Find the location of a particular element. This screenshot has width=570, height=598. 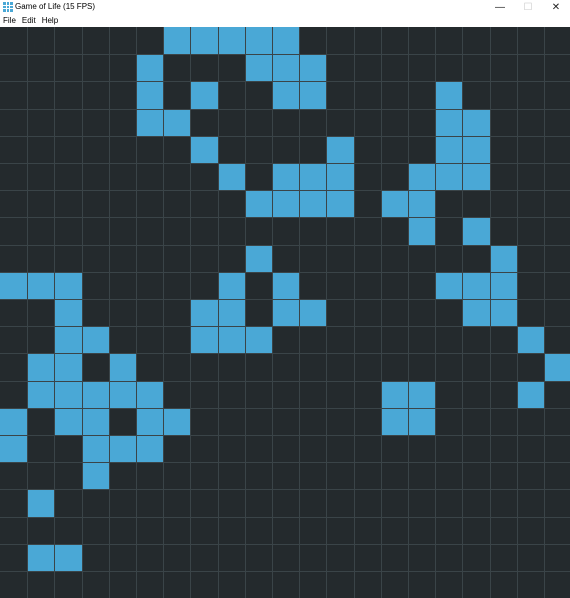

menu-edit: Edit is located at coordinates (29, 21).